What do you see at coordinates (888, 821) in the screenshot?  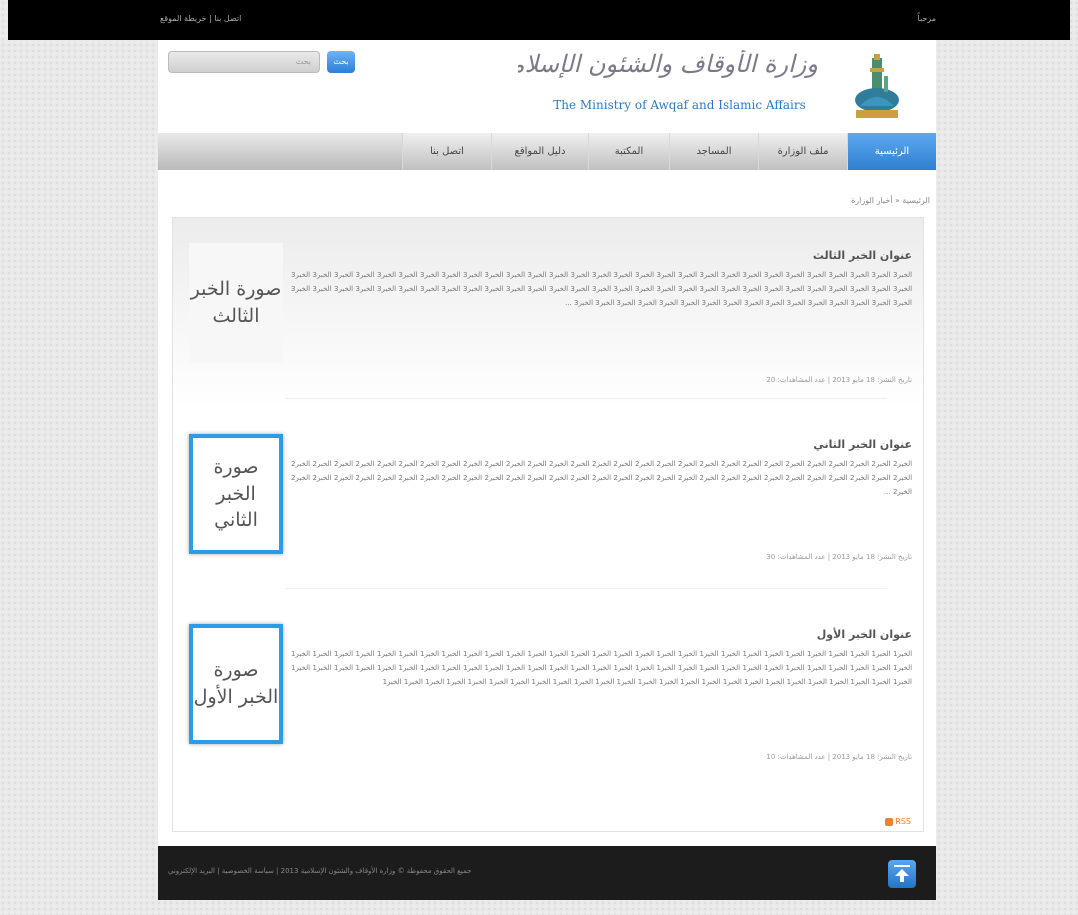 I see `rss-icon` at bounding box center [888, 821].